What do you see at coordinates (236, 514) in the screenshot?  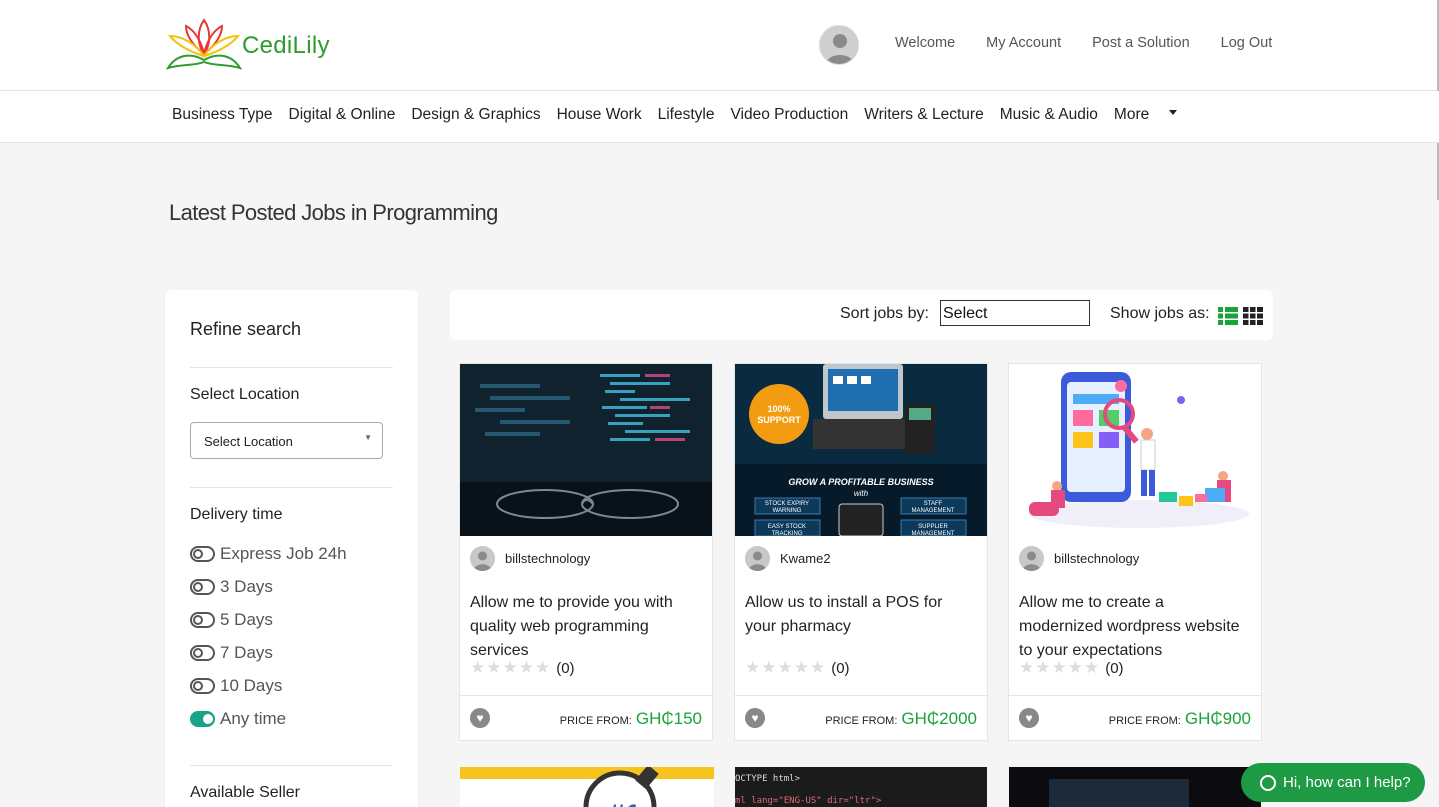 I see `delivery-time-label: Delivery time` at bounding box center [236, 514].